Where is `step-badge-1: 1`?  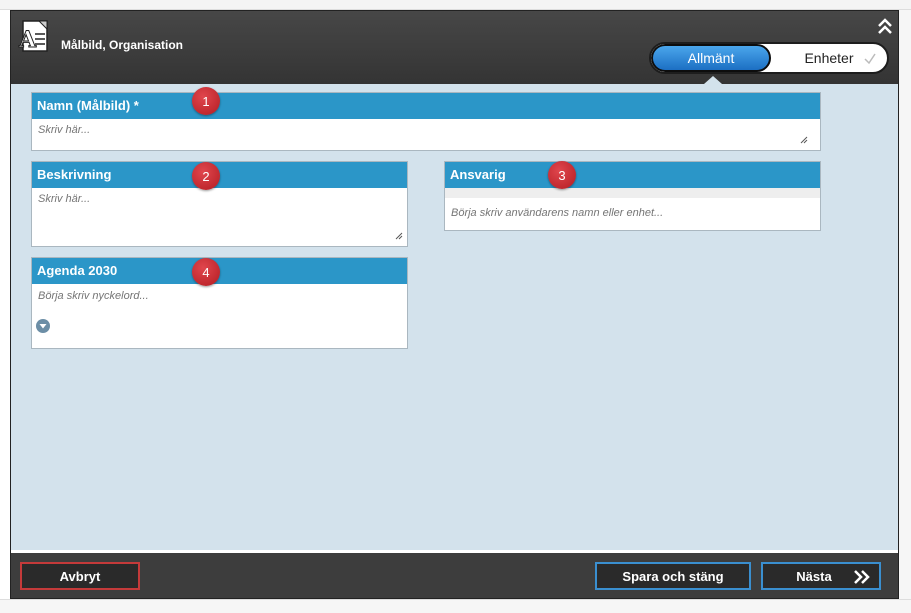
step-badge-1: 1 is located at coordinates (206, 101).